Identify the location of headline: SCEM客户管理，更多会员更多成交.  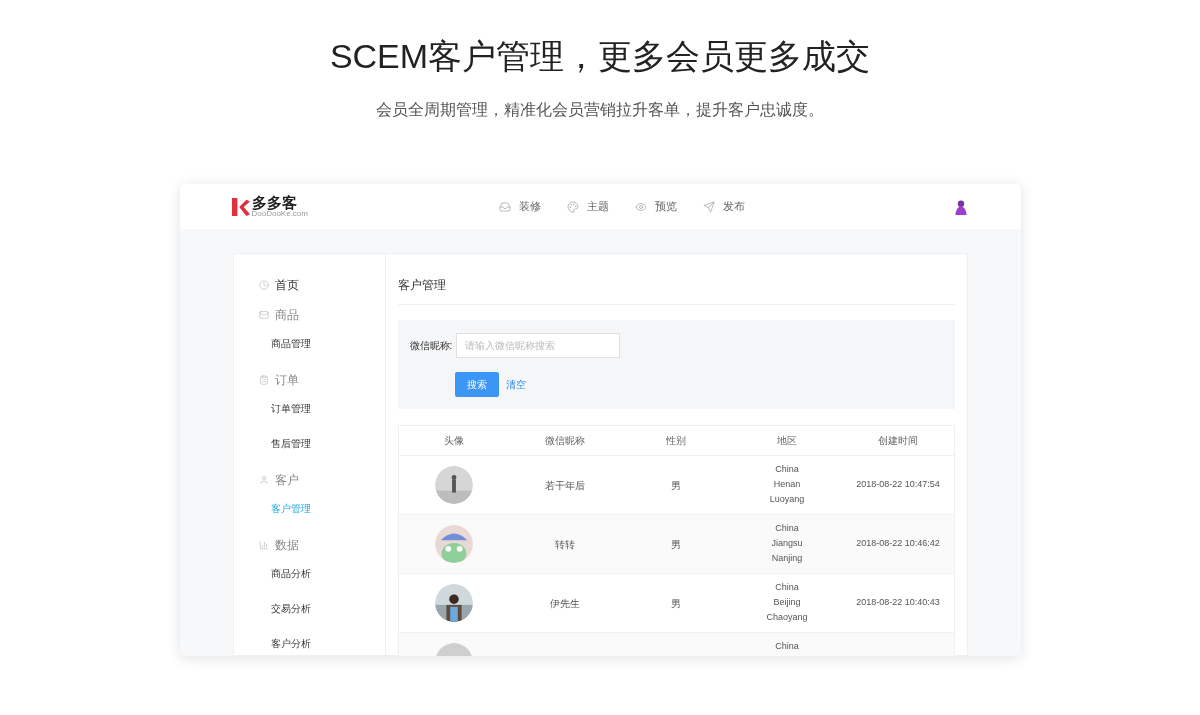
(600, 56).